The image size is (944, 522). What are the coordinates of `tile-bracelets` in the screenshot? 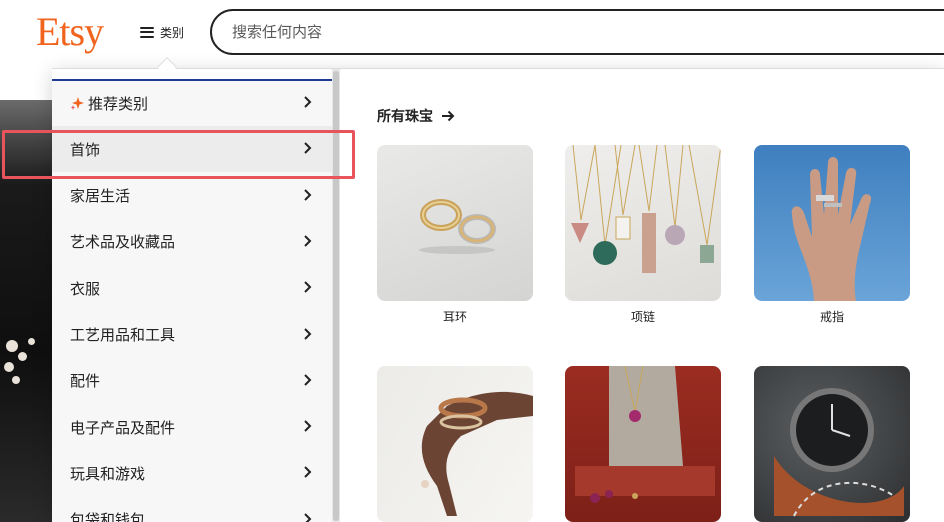 It's located at (455, 444).